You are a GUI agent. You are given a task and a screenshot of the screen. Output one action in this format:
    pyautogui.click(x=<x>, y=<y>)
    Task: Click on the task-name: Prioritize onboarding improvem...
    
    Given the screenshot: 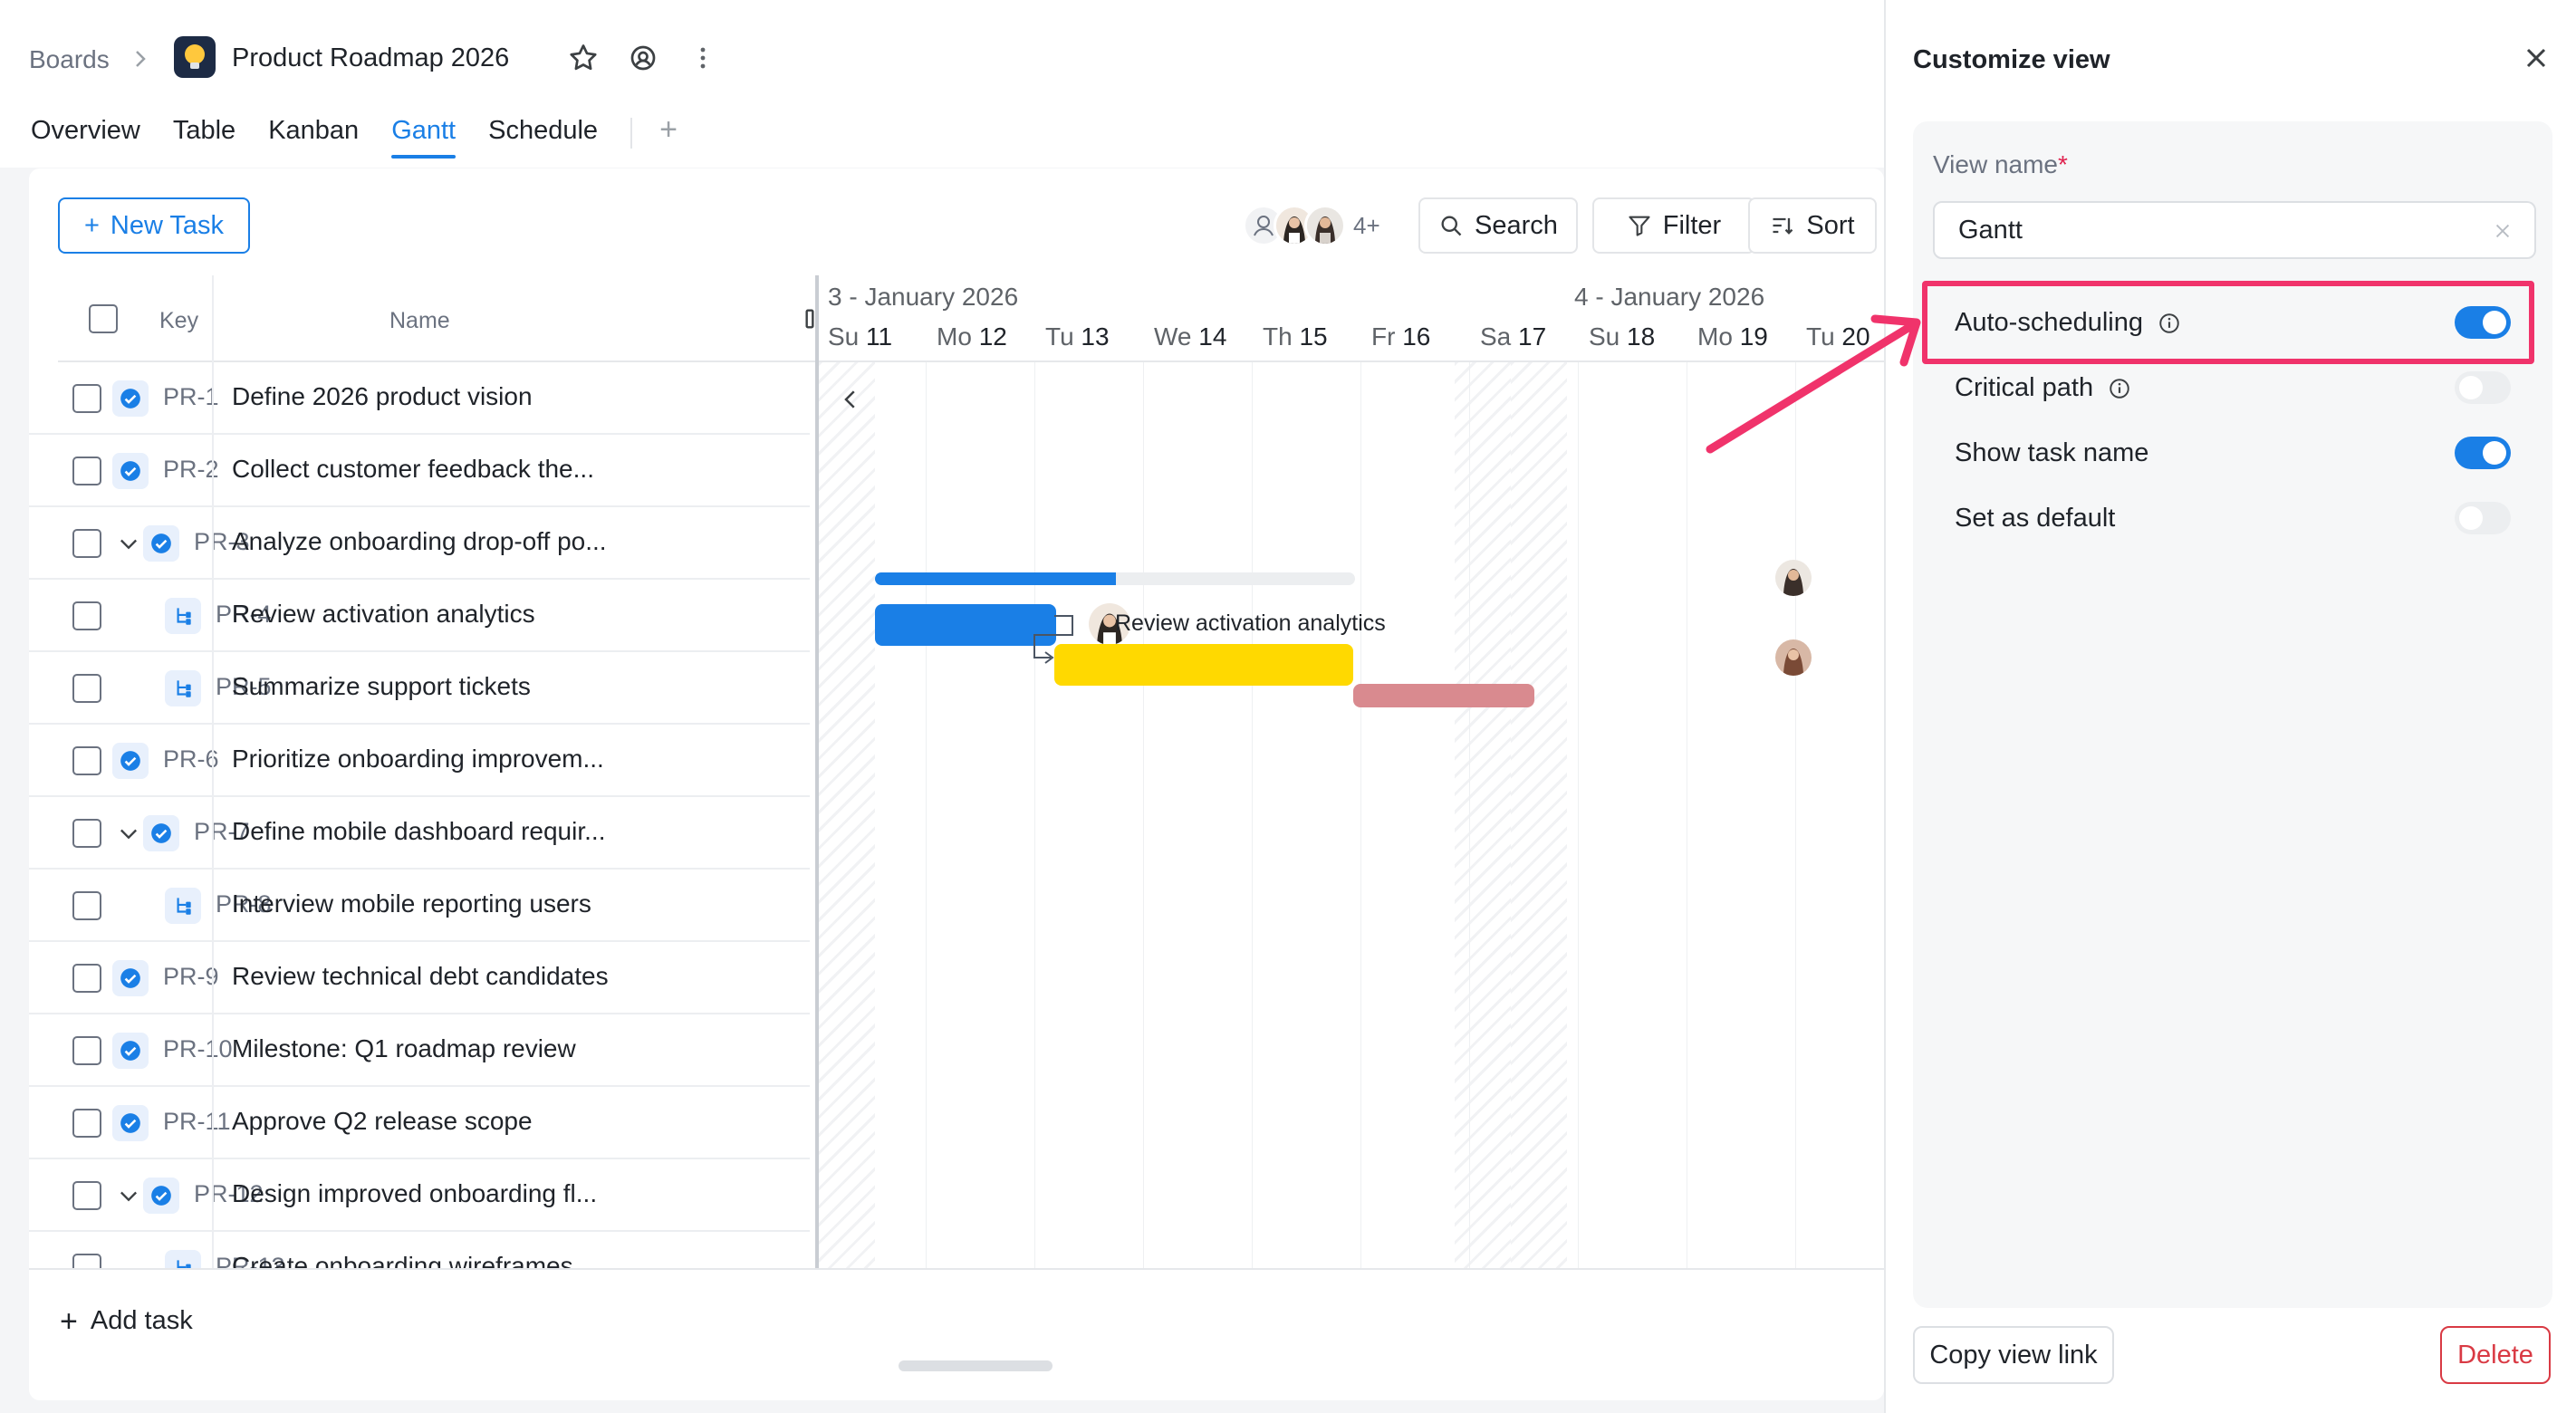 What is the action you would take?
    pyautogui.click(x=418, y=759)
    